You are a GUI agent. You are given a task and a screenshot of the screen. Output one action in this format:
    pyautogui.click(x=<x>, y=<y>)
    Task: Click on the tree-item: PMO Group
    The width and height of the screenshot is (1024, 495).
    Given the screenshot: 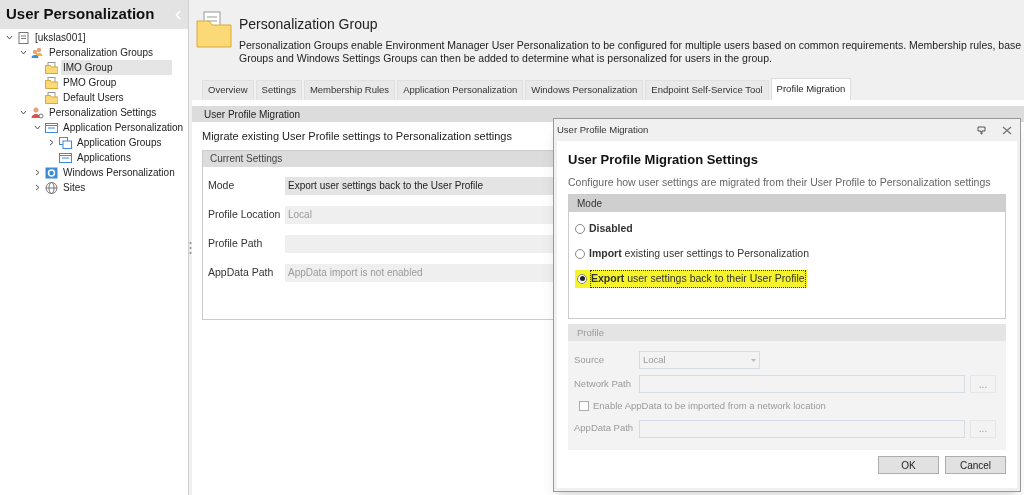 What is the action you would take?
    pyautogui.click(x=90, y=82)
    